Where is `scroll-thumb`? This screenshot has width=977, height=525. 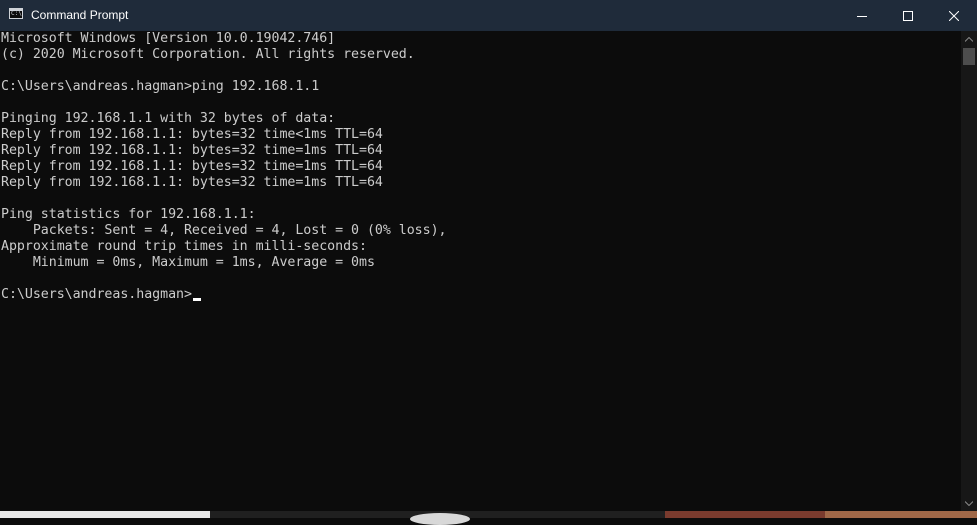 scroll-thumb is located at coordinates (969, 56).